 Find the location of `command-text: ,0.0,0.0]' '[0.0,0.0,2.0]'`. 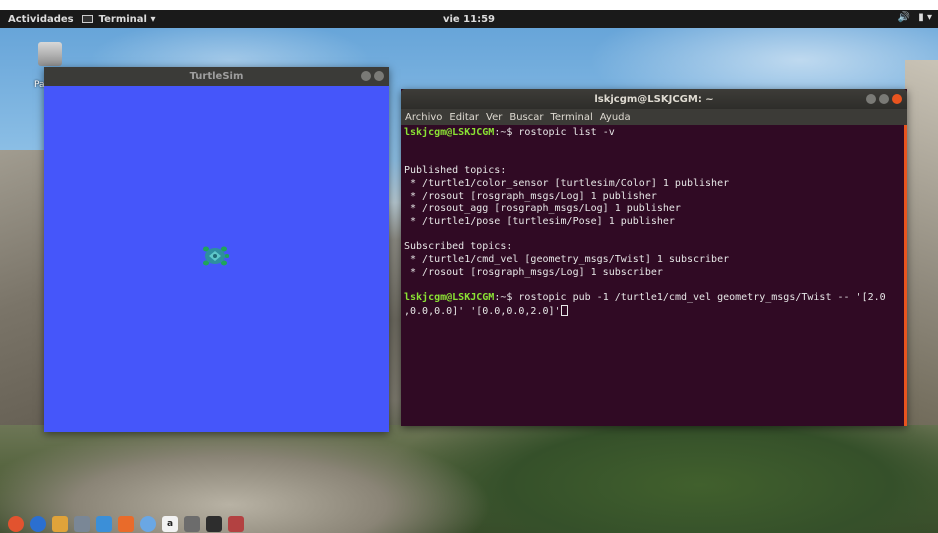

command-text: ,0.0,0.0]' '[0.0,0.0,2.0]' is located at coordinates (482, 311).